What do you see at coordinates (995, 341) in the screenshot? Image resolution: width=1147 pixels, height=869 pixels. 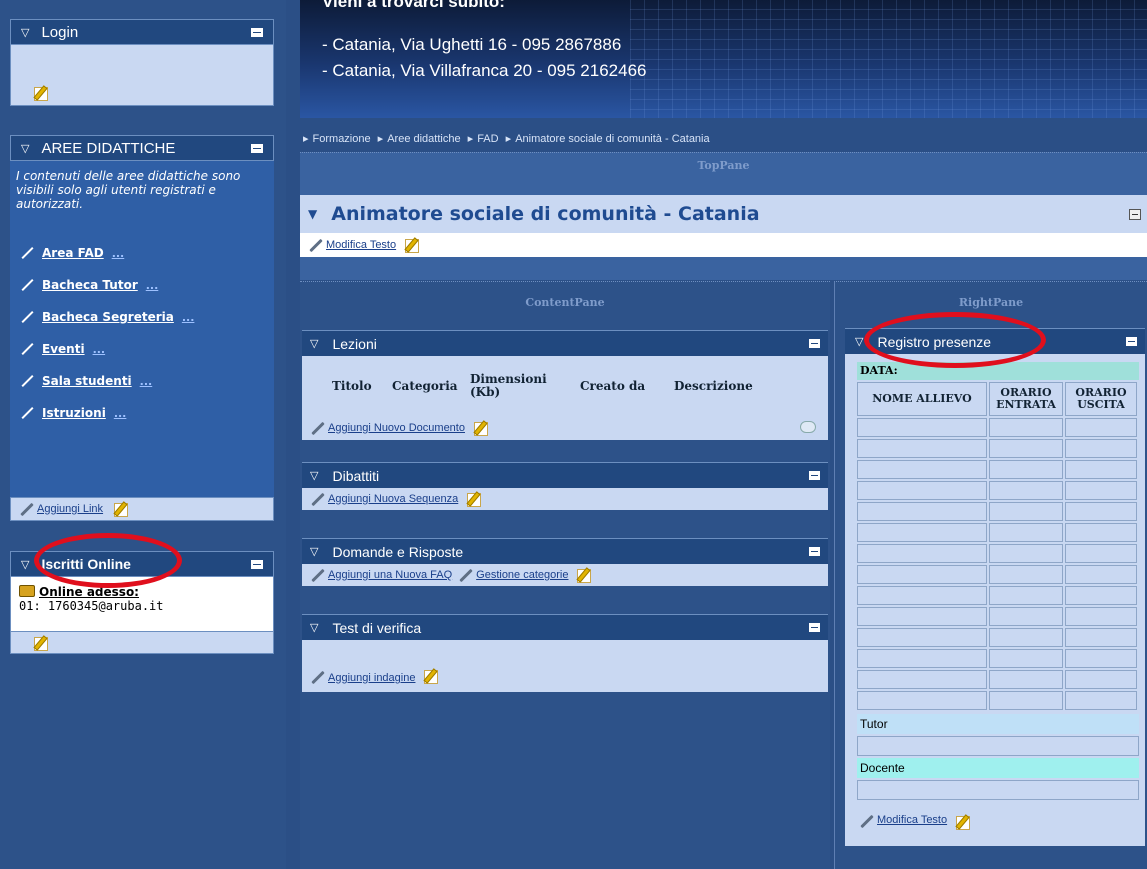 I see `registro-header: ▽ Registro presenze` at bounding box center [995, 341].